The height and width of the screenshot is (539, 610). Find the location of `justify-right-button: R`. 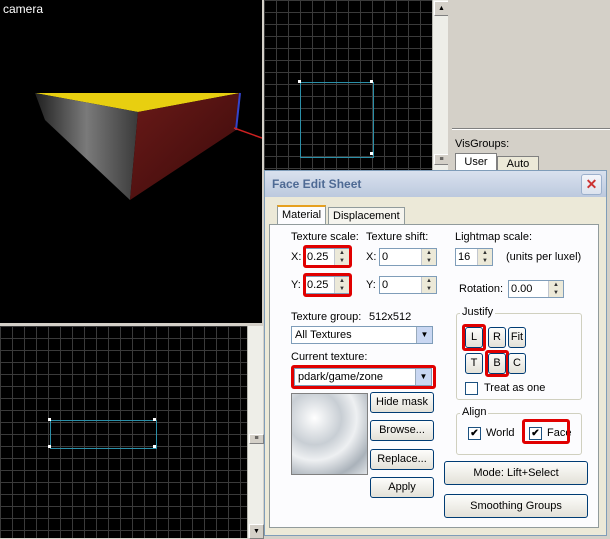

justify-right-button: R is located at coordinates (497, 337).